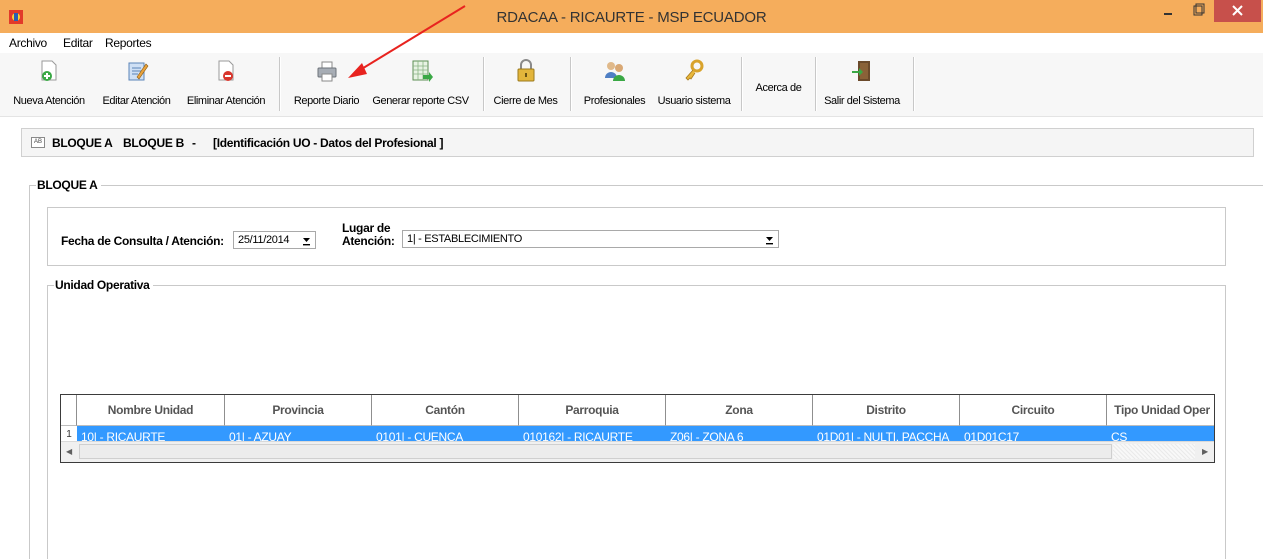  Describe the element at coordinates (407, 41) in the screenshot. I see `annotation-arrow-icon` at that location.